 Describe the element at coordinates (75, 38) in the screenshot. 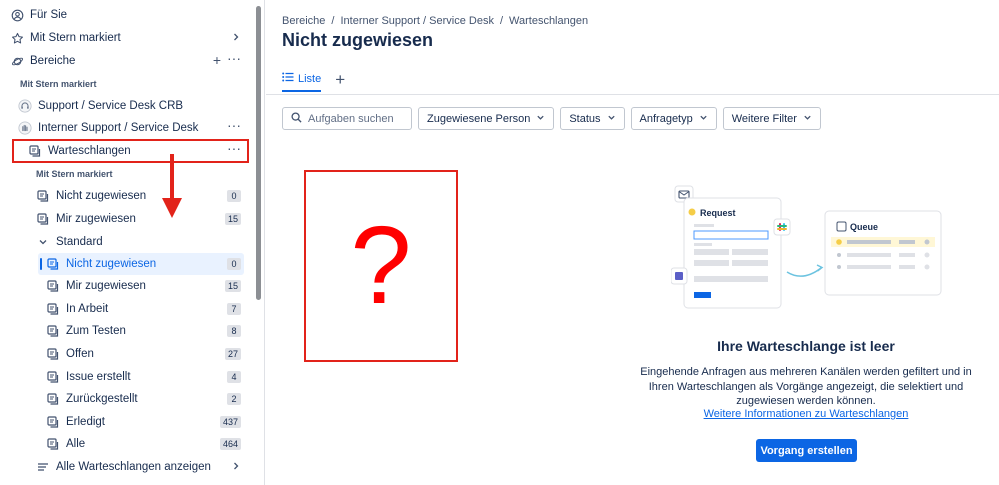

I see `sidebar-item-label: Mit Stern markiert` at that location.